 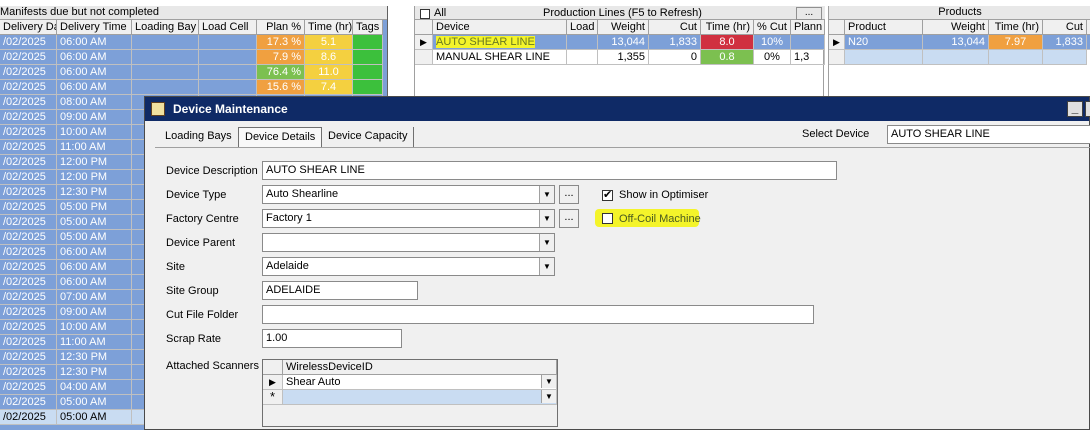 What do you see at coordinates (727, 57) in the screenshot?
I see `pl-row-time-hr: 0.8` at bounding box center [727, 57].